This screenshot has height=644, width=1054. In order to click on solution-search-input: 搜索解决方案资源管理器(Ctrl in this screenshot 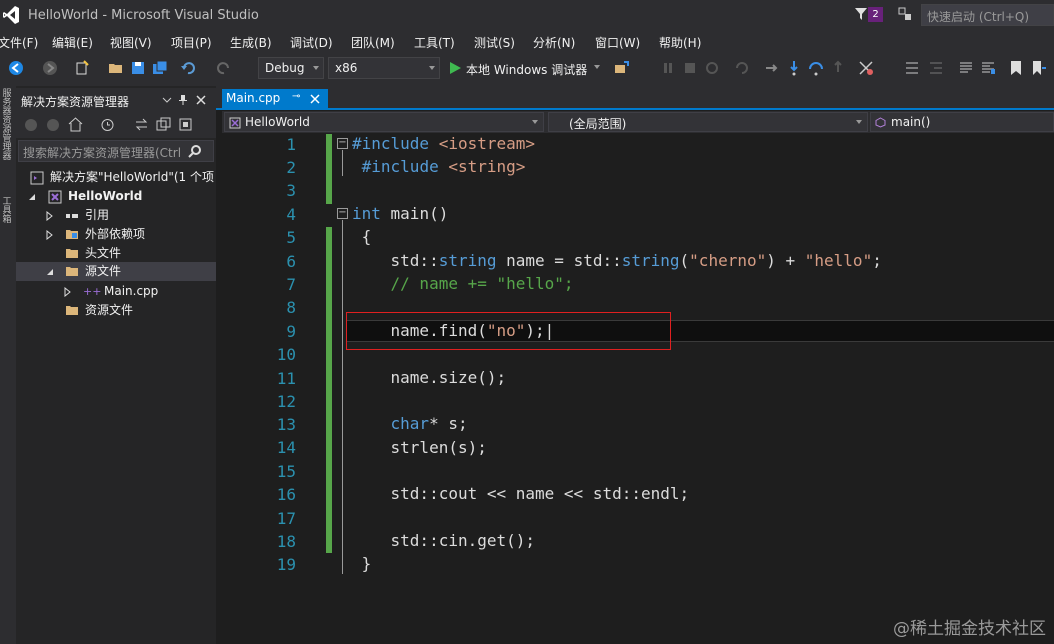, I will do `click(116, 151)`.